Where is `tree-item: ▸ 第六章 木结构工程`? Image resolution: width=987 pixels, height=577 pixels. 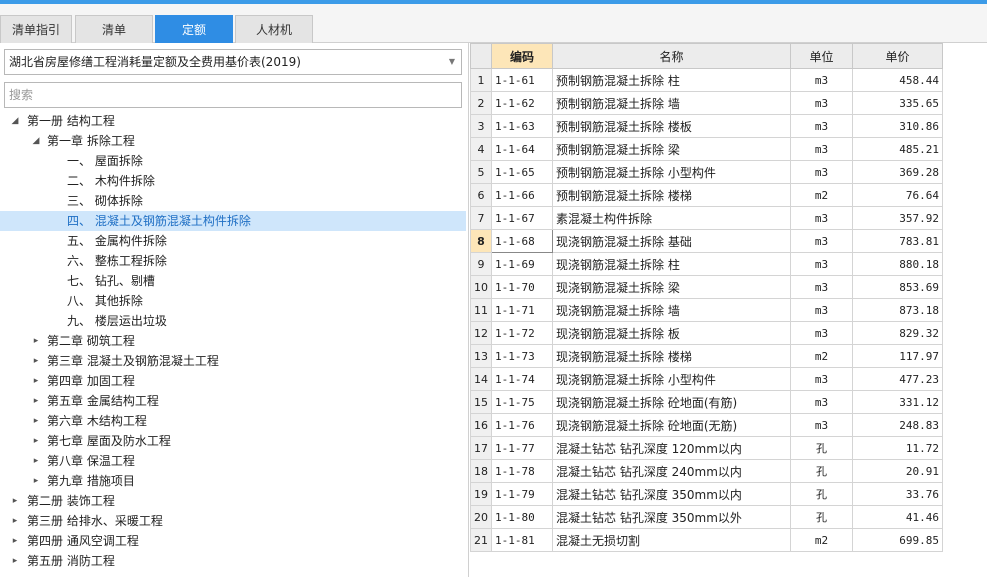 tree-item: ▸ 第六章 木结构工程 is located at coordinates (233, 421).